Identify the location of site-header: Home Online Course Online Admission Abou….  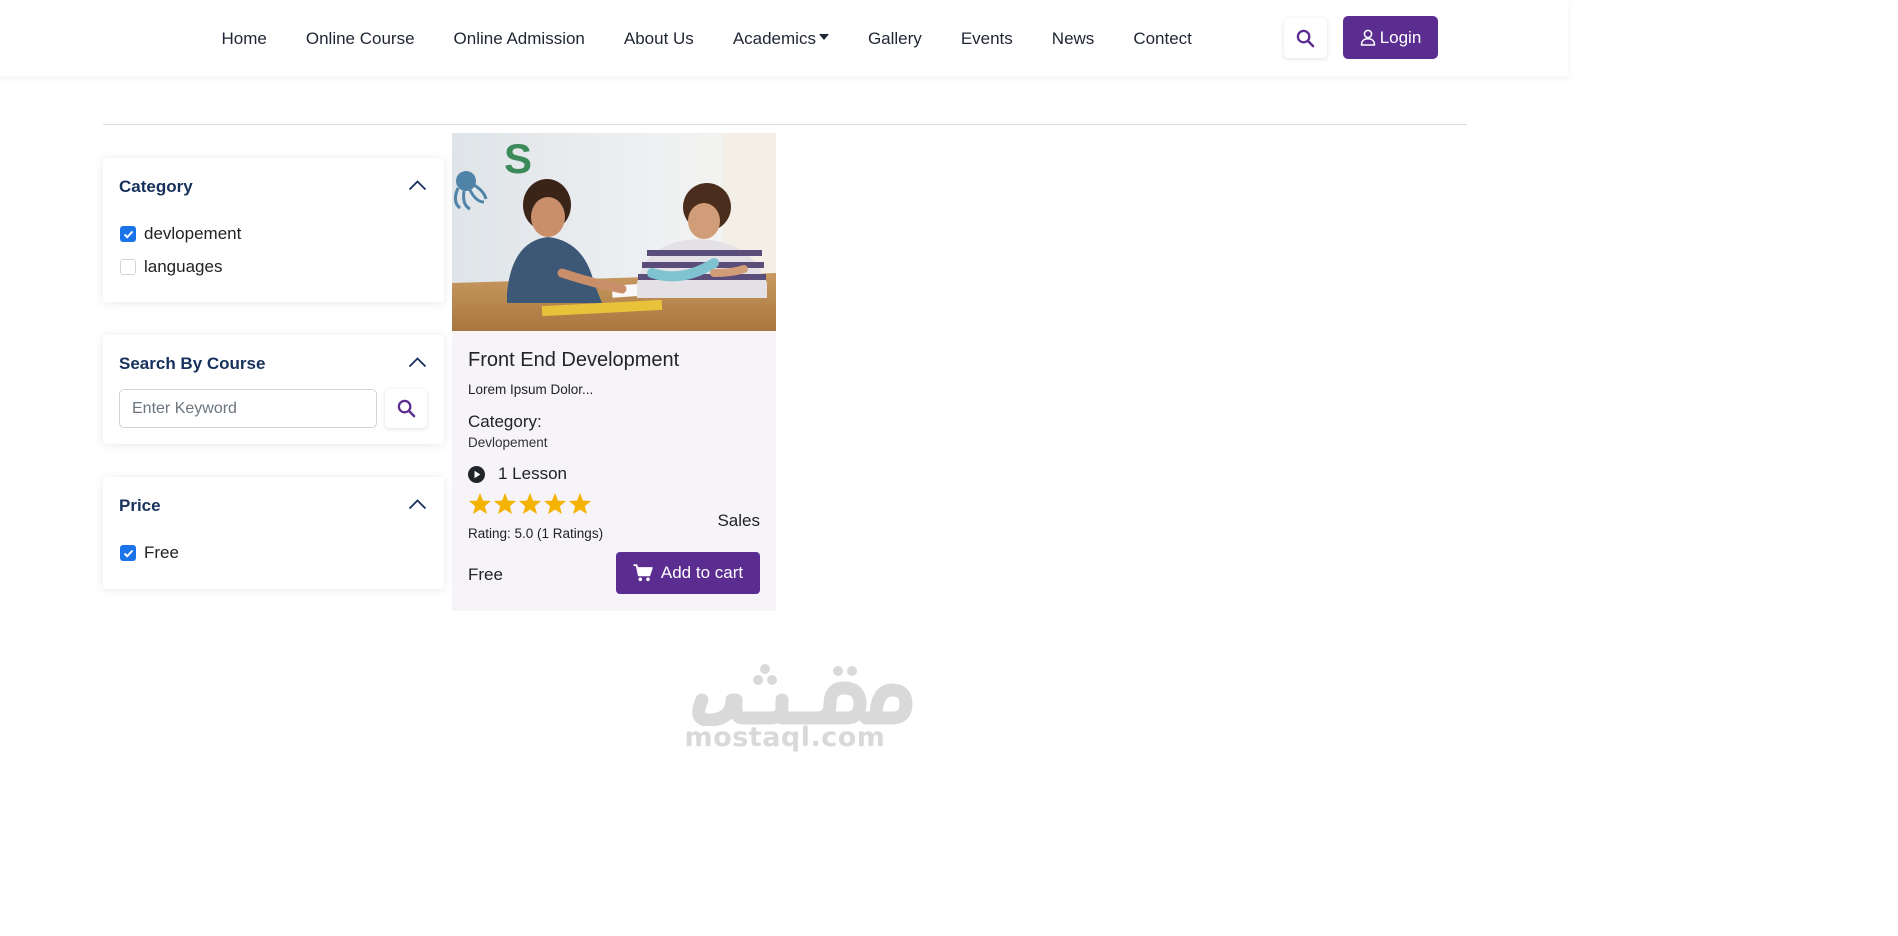
(784, 38).